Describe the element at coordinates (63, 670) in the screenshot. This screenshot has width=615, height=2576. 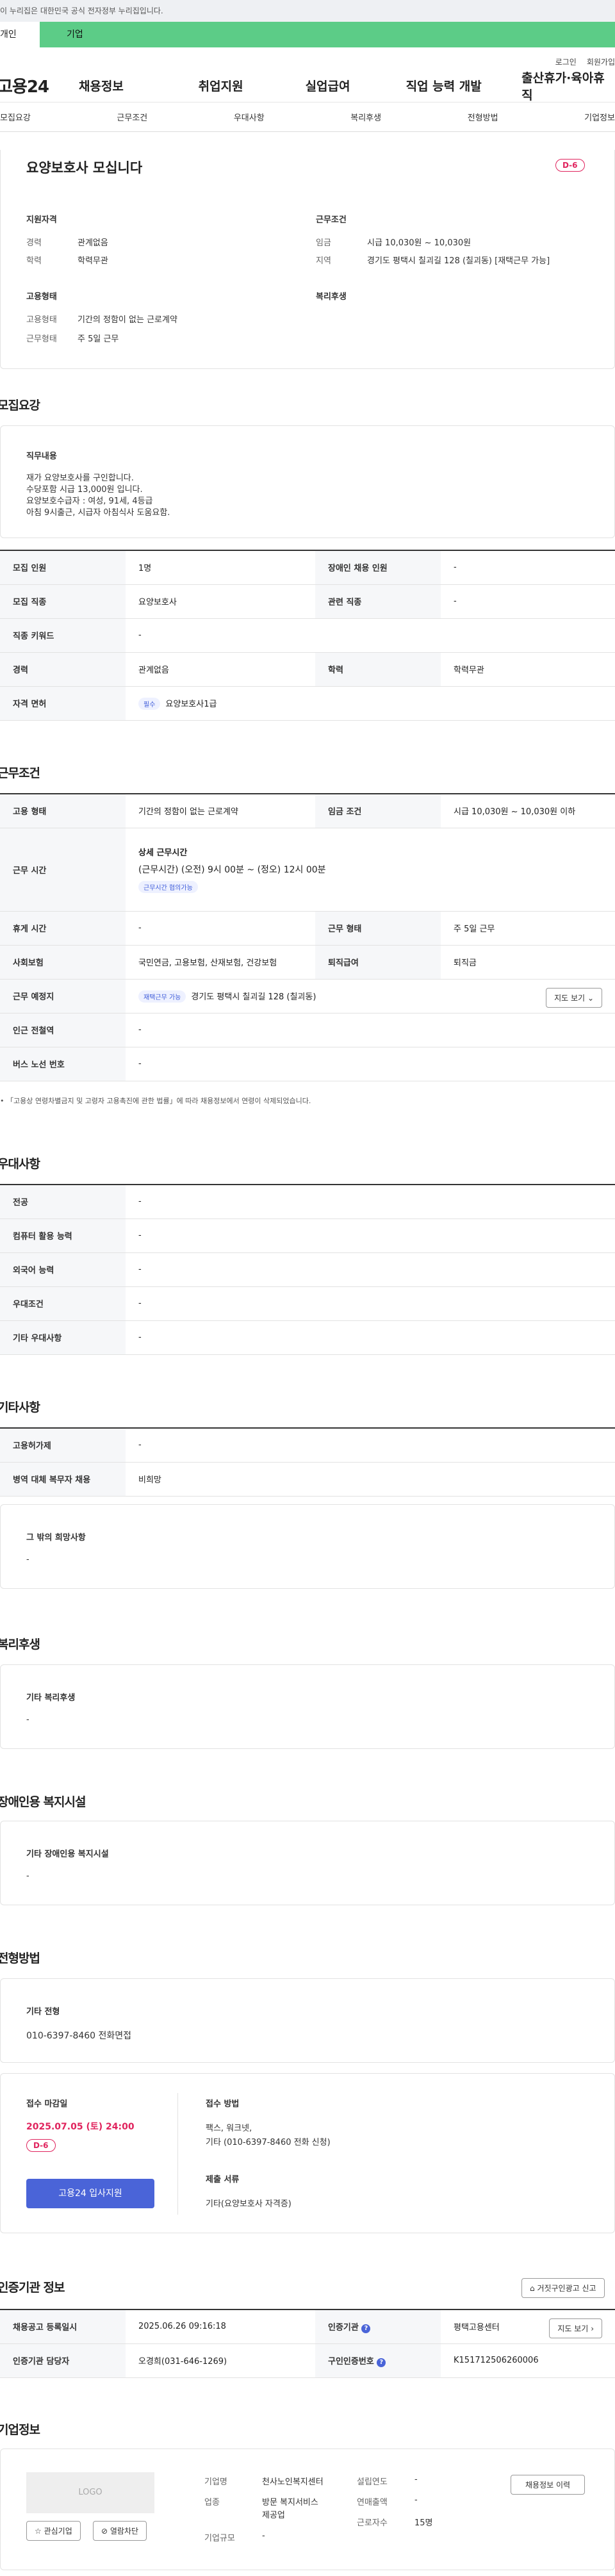
I see `cell-key: 경력` at that location.